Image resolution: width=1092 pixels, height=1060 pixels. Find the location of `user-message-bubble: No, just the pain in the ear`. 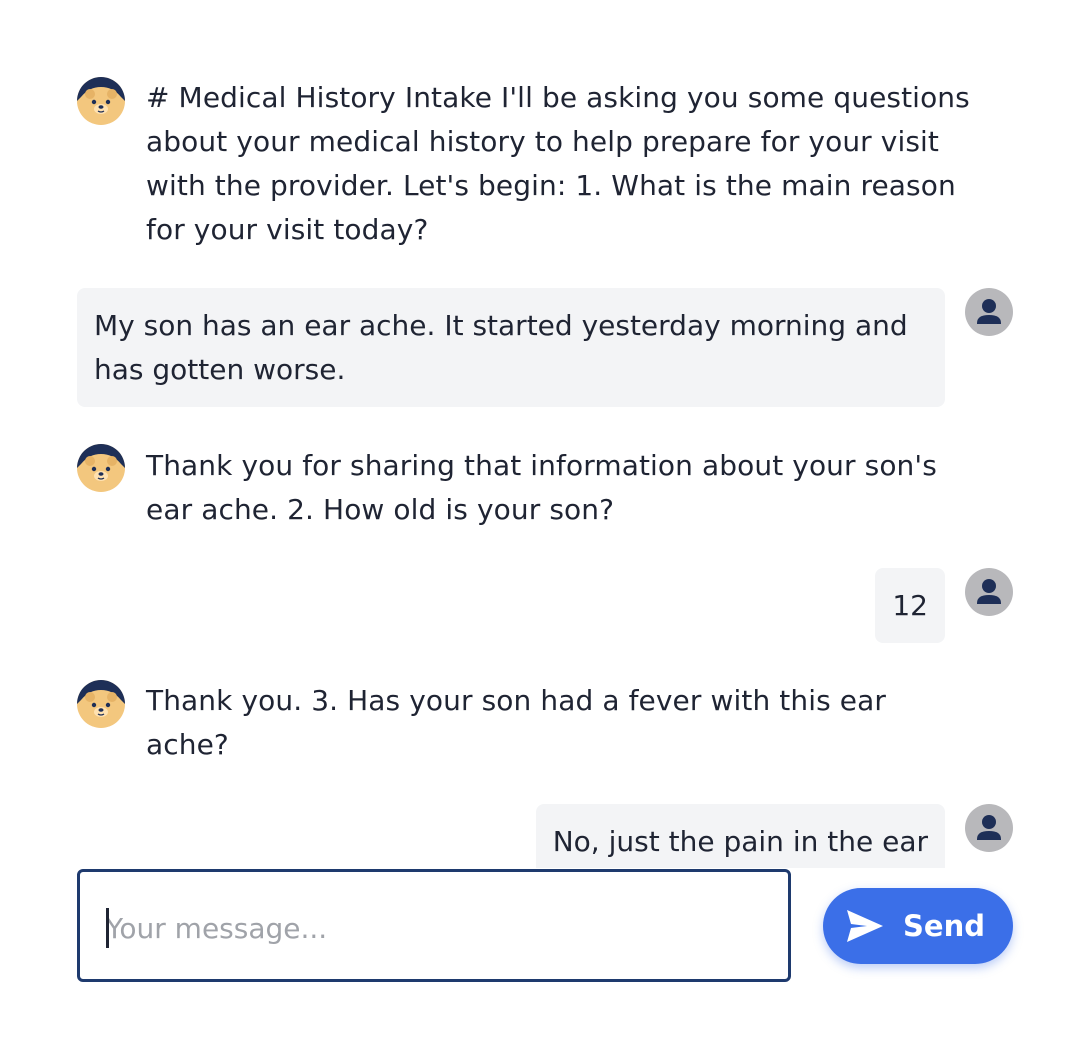

user-message-bubble: No, just the pain in the ear is located at coordinates (740, 836).